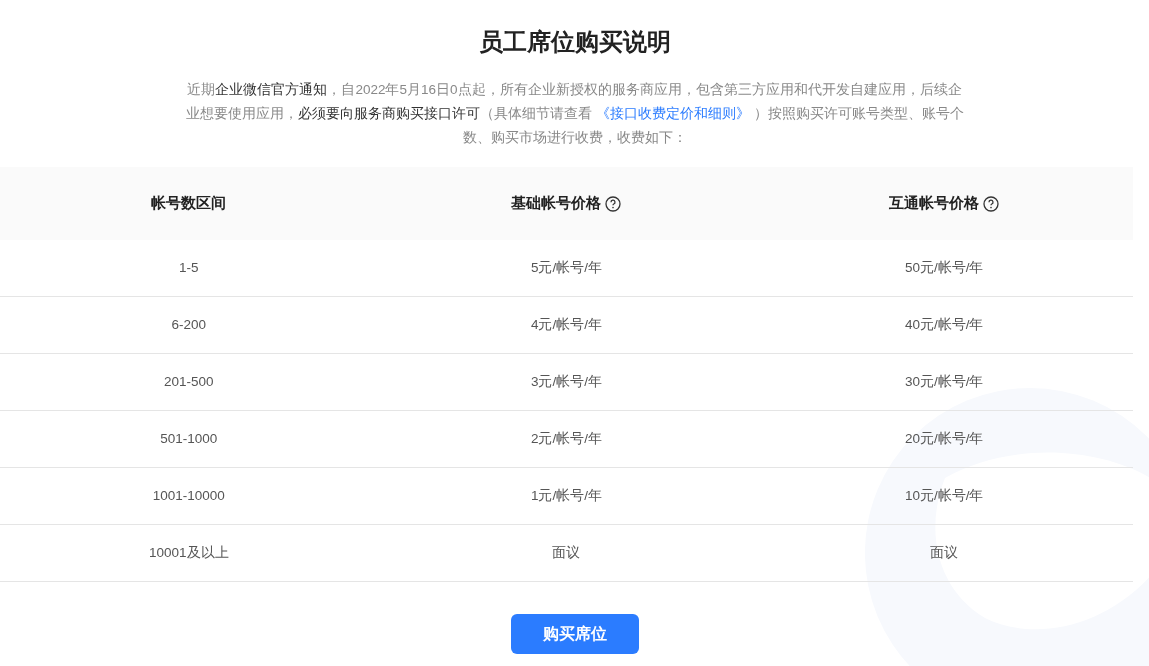 The height and width of the screenshot is (666, 1149). I want to click on table-cell-text: 2元/帐号/年, so click(566, 438).